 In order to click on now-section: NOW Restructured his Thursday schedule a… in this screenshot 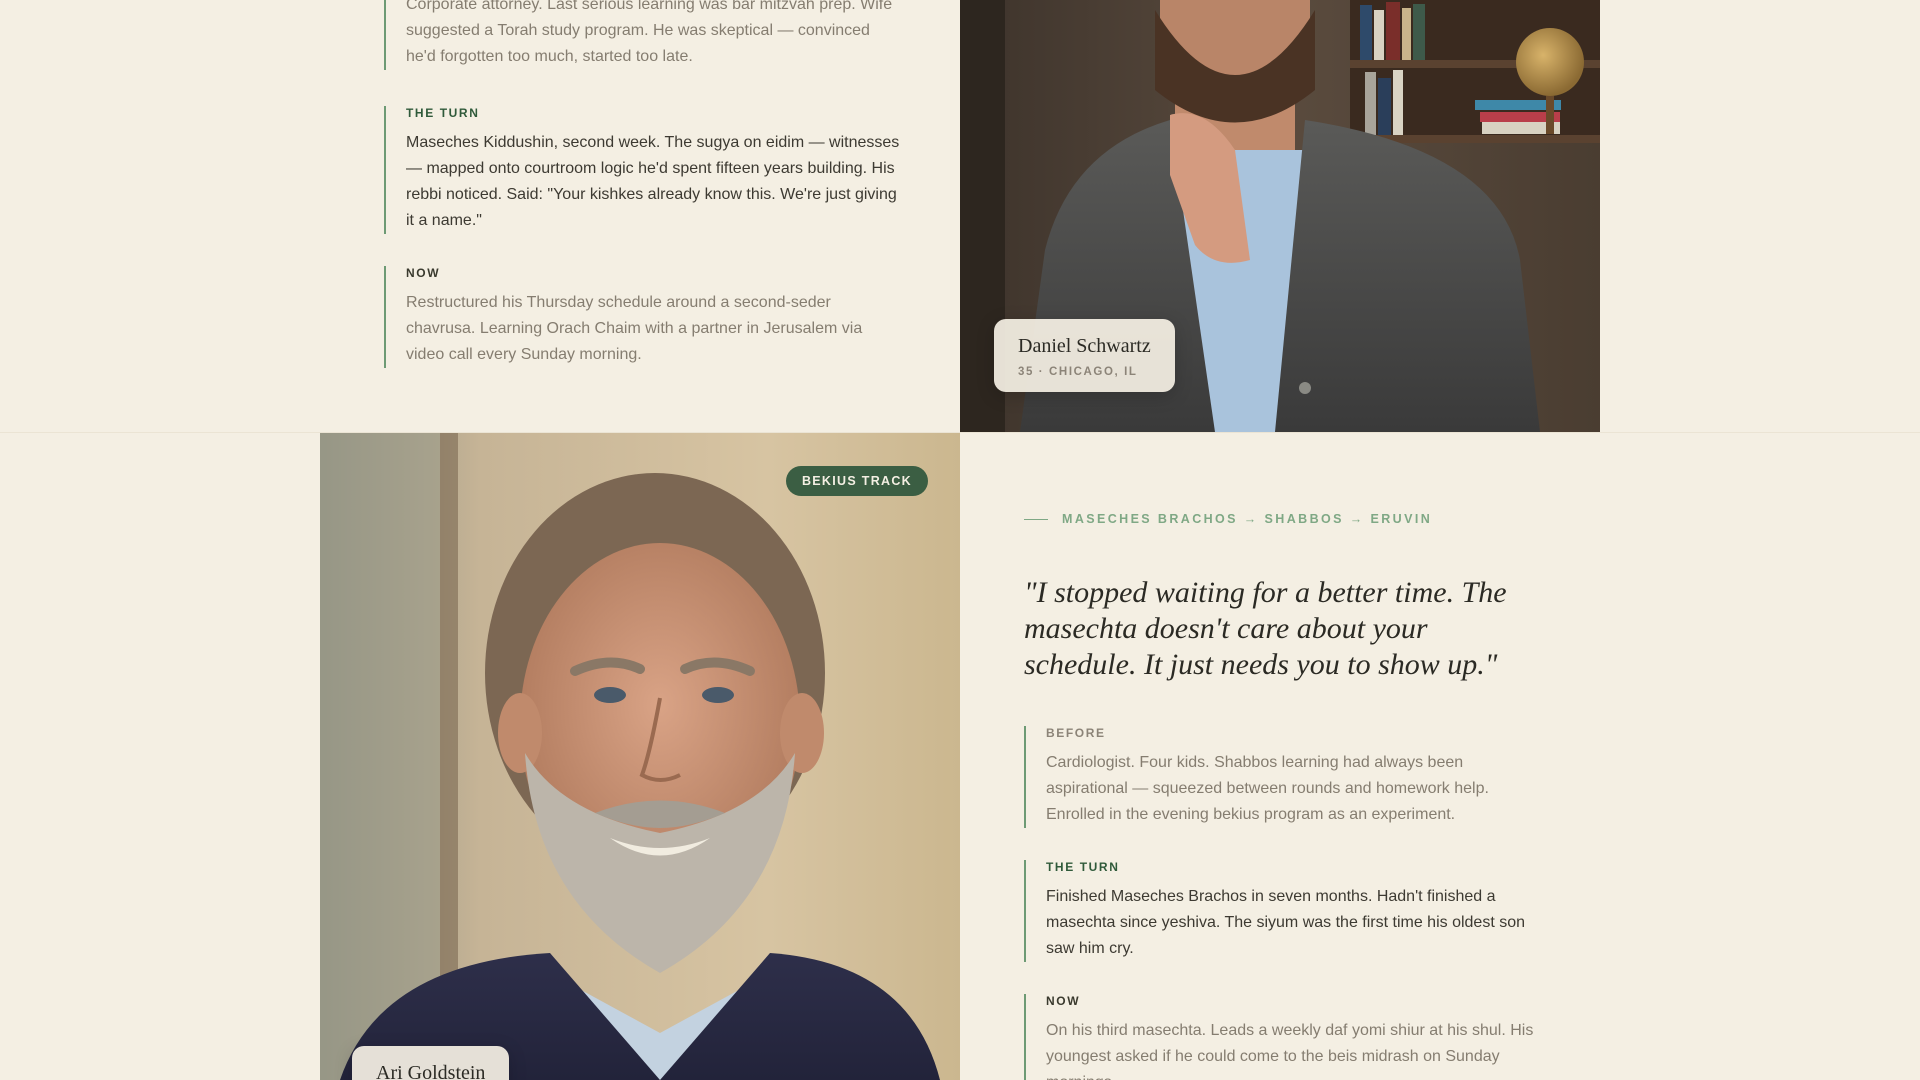, I will do `click(644, 317)`.